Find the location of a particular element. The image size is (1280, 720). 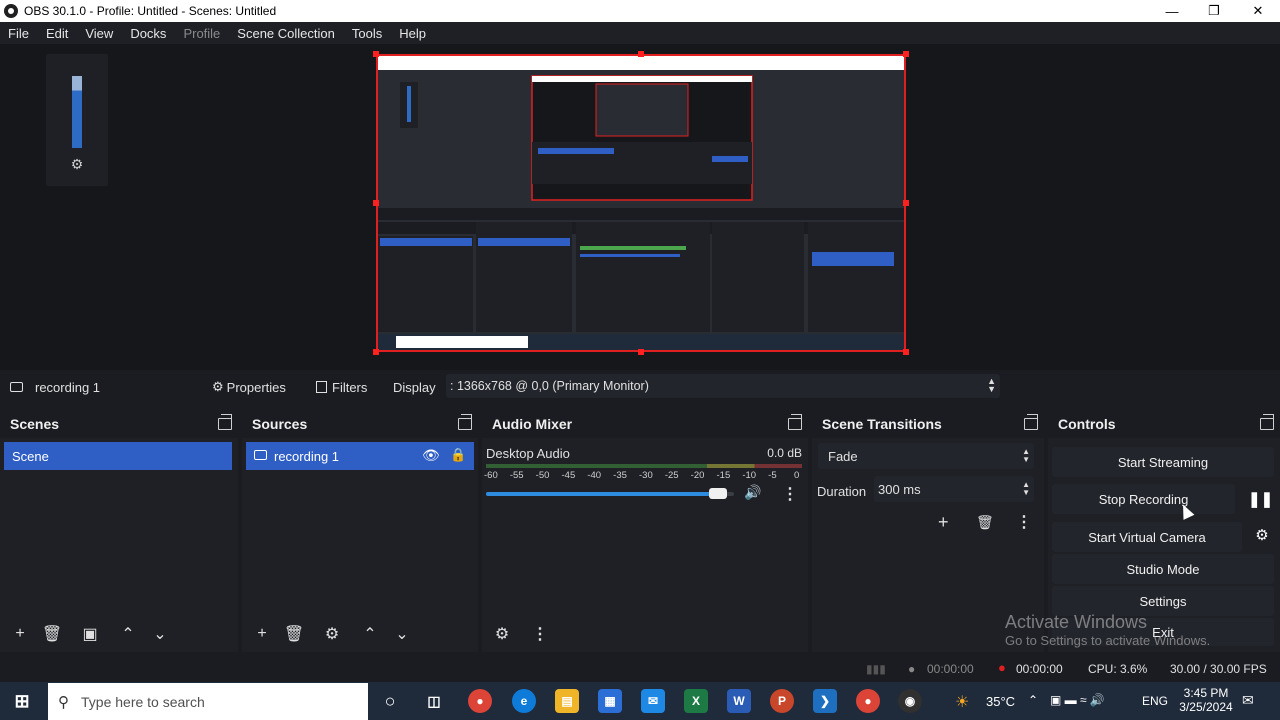

scene-list: Scene is located at coordinates (119, 529).